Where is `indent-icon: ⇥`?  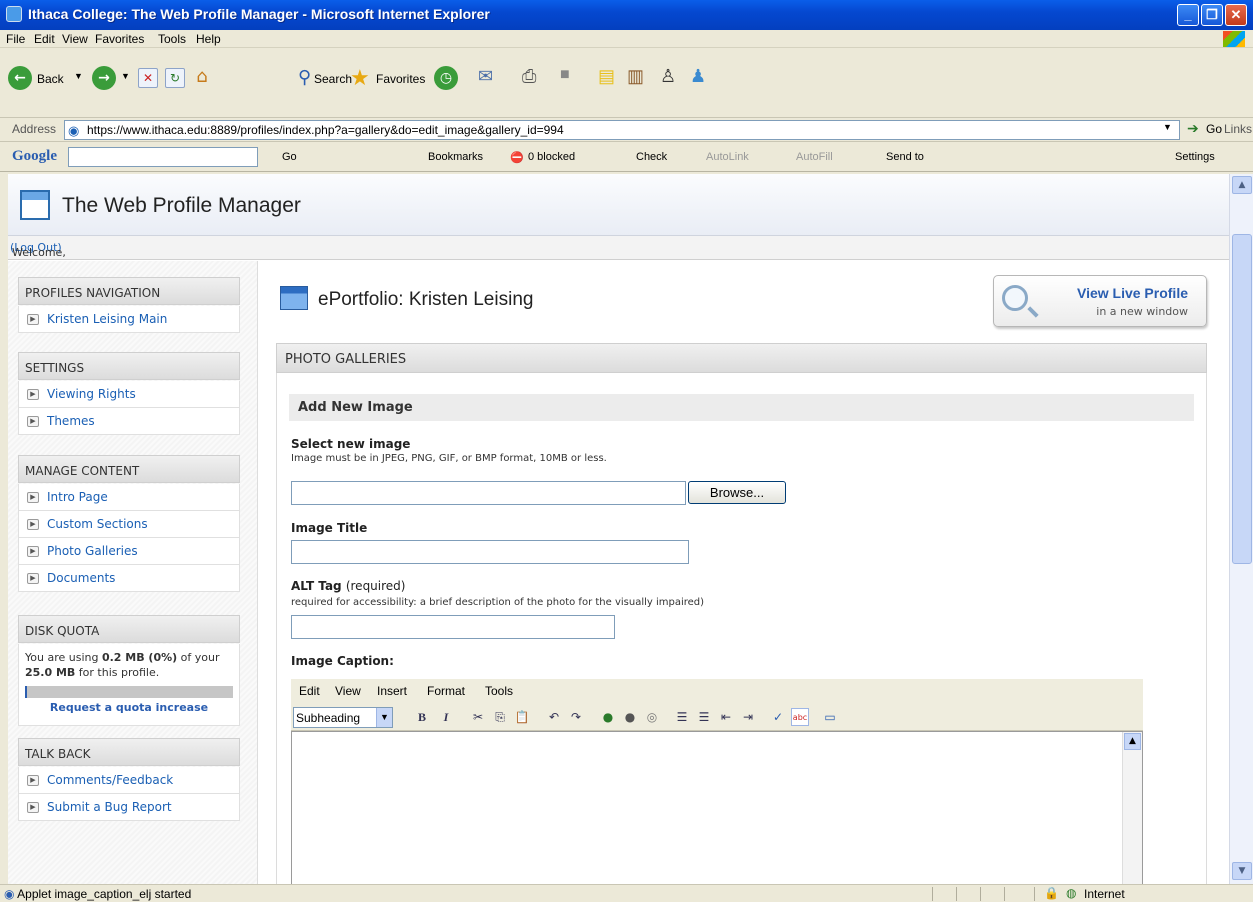 indent-icon: ⇥ is located at coordinates (748, 717).